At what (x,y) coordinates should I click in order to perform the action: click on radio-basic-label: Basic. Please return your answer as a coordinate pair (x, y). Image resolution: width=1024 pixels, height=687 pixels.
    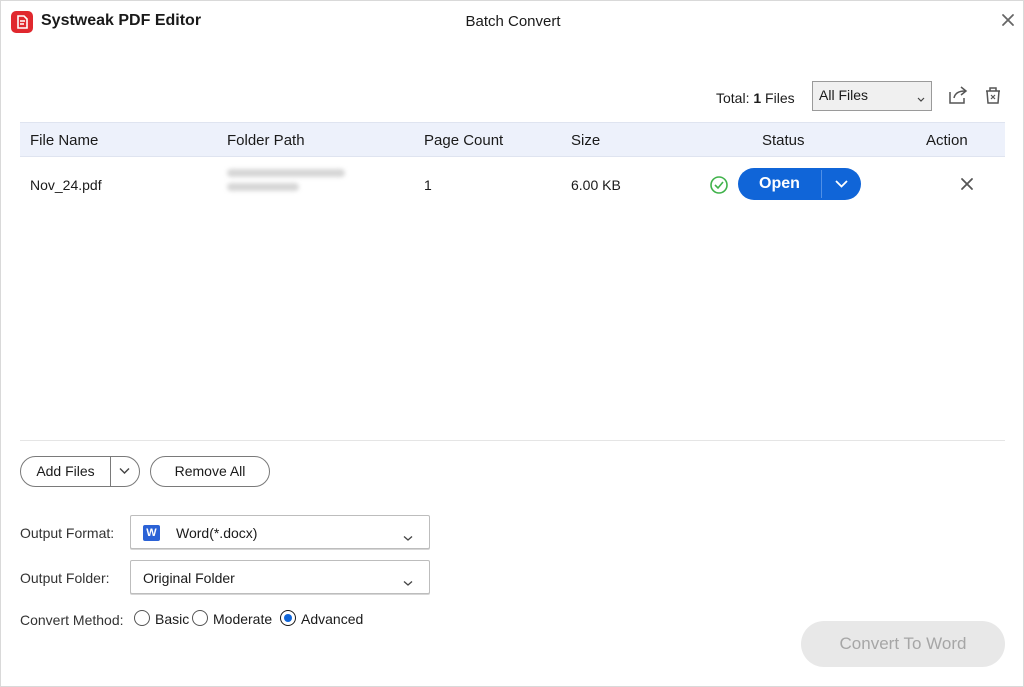
    Looking at the image, I should click on (172, 619).